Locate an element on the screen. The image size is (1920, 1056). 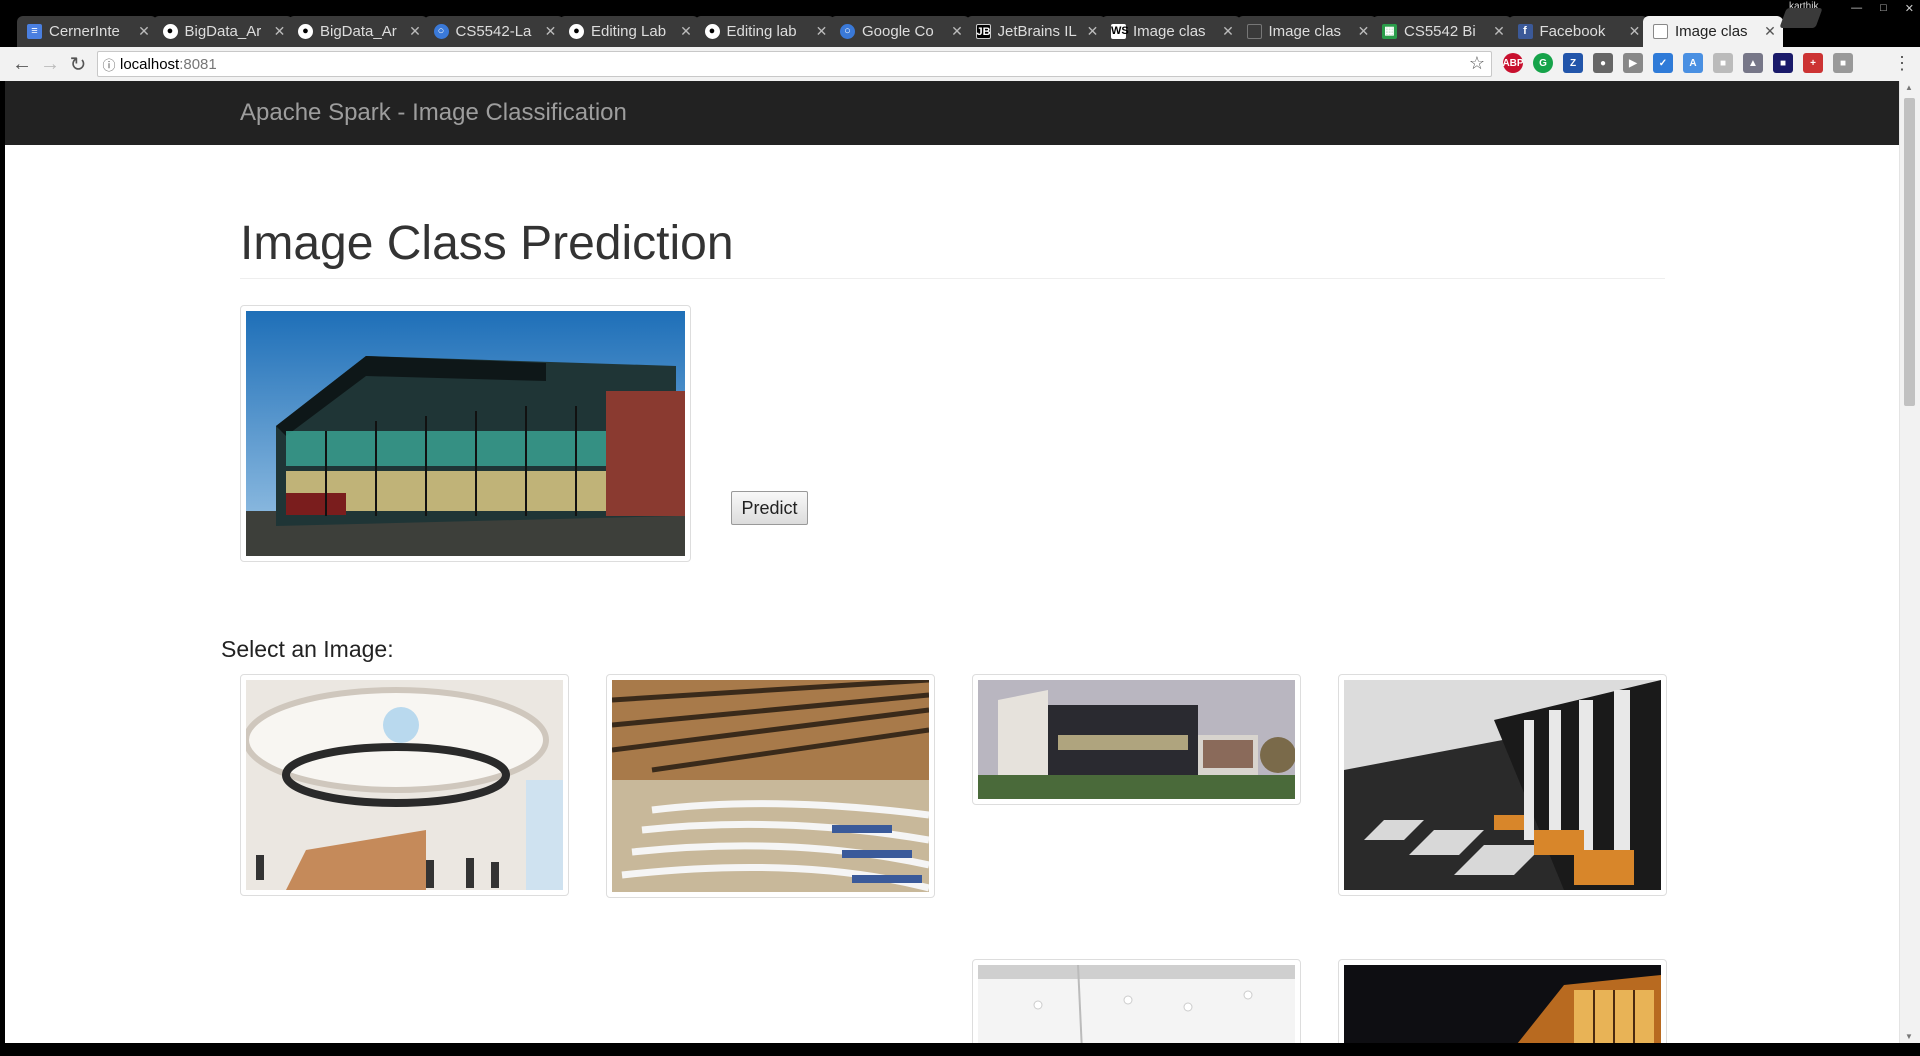
tab-title: CS5542-La is located at coordinates (493, 31).